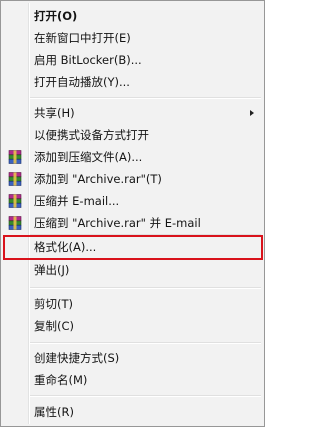 The height and width of the screenshot is (427, 320). Describe the element at coordinates (52, 270) in the screenshot. I see `menu-item-label: 弹出(J)` at that location.